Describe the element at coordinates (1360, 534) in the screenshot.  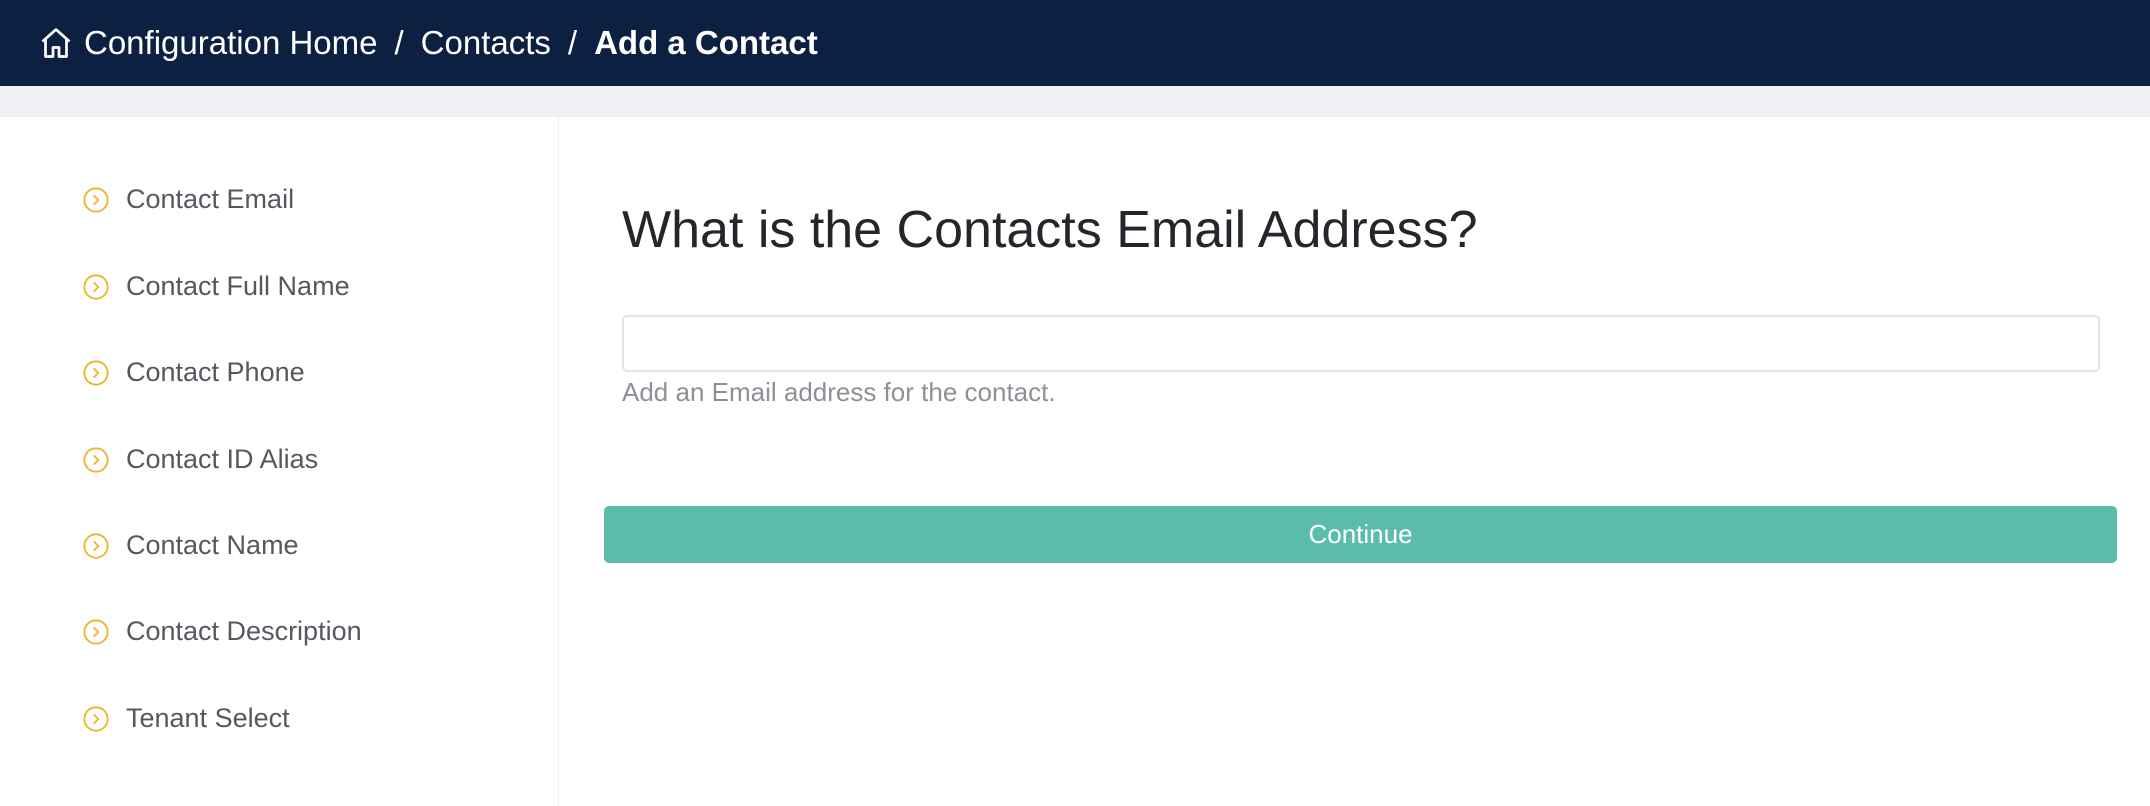
I see `continue-button: Continue` at that location.